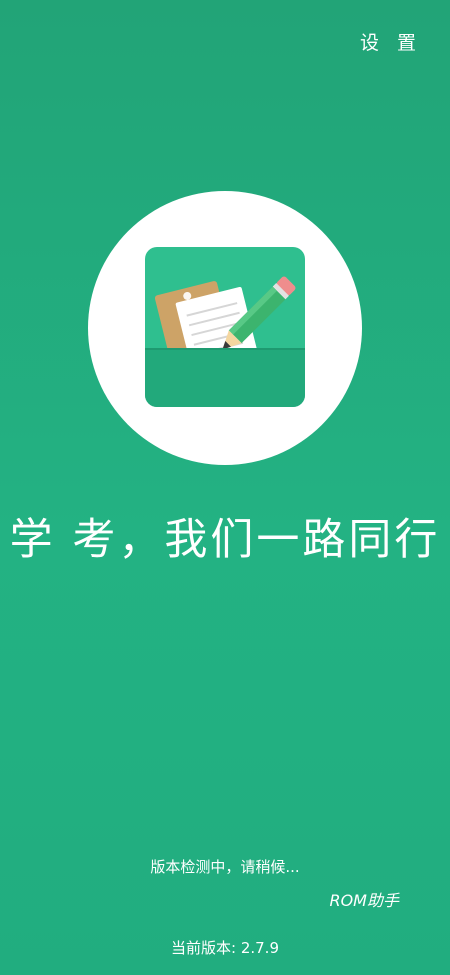  Describe the element at coordinates (364, 900) in the screenshot. I see `brand-label: ROM助手` at that location.